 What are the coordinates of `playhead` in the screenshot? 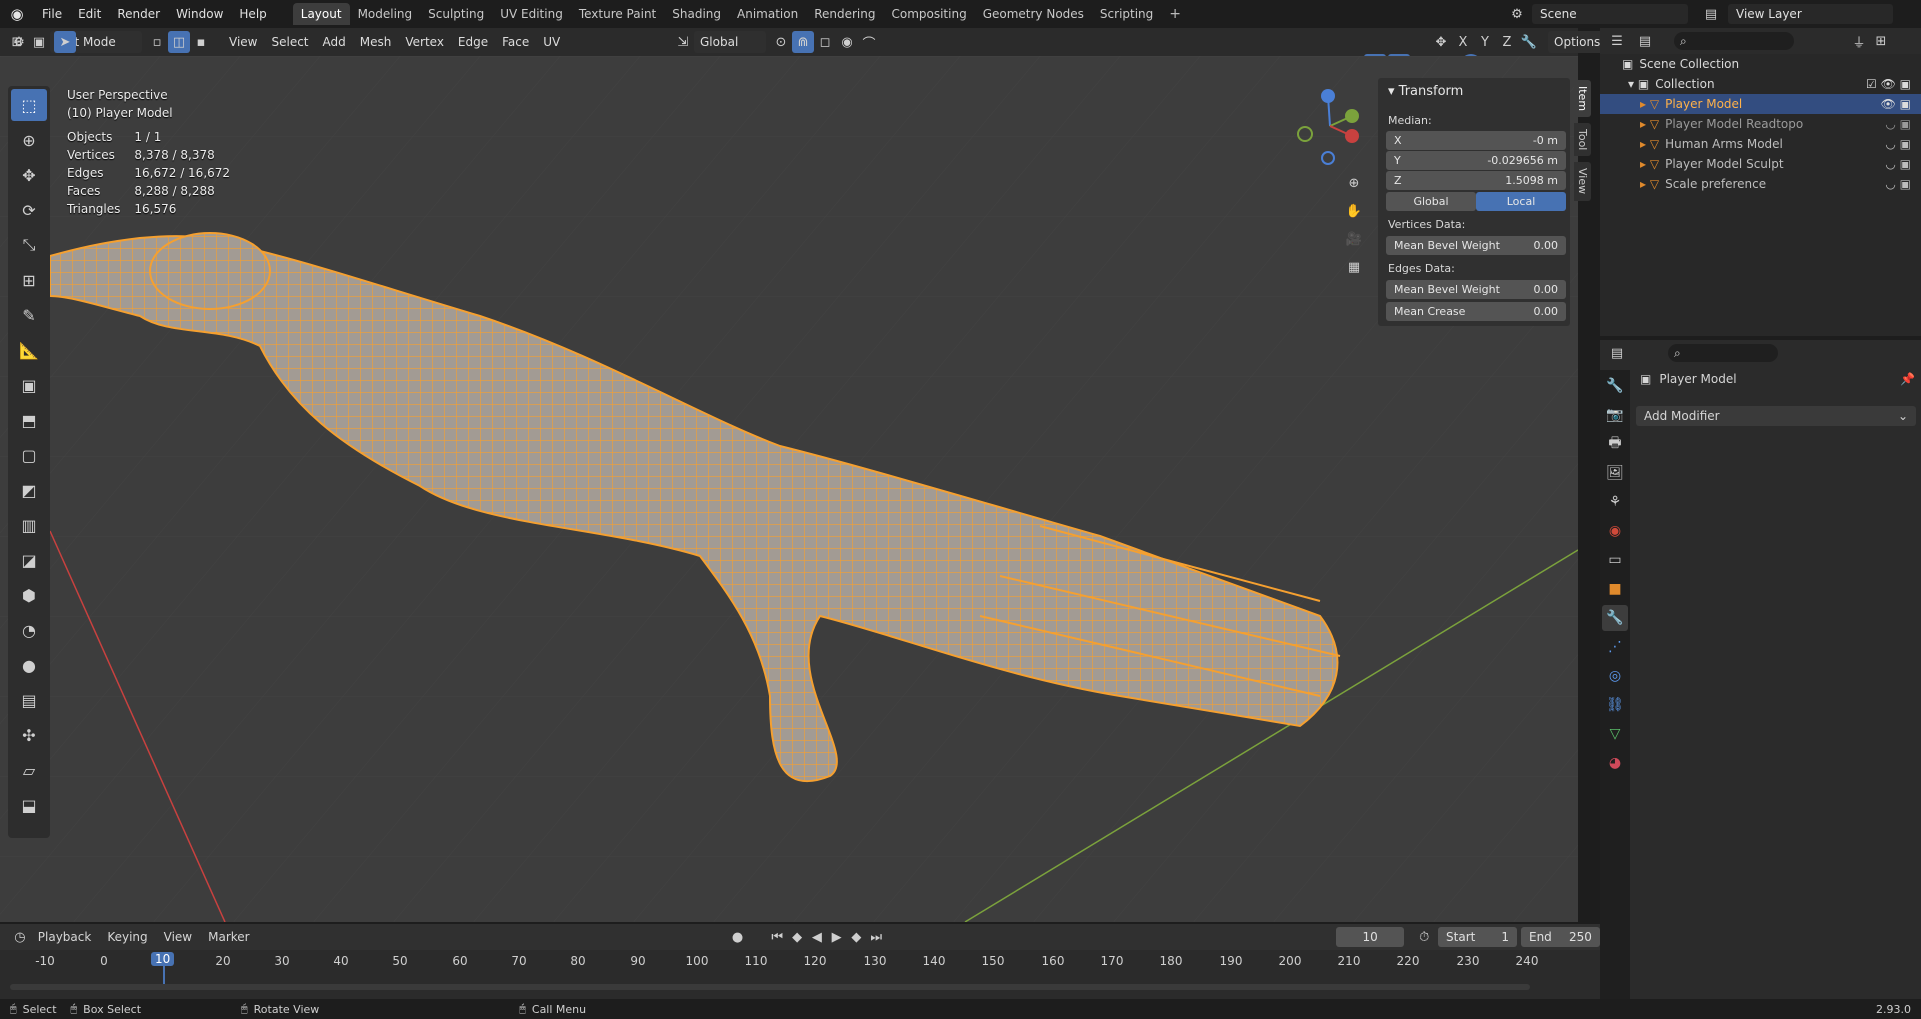 It's located at (164, 976).